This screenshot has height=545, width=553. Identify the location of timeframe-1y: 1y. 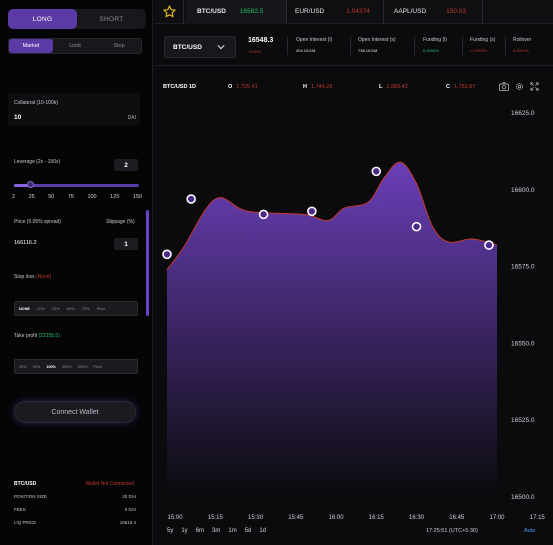
(184, 531).